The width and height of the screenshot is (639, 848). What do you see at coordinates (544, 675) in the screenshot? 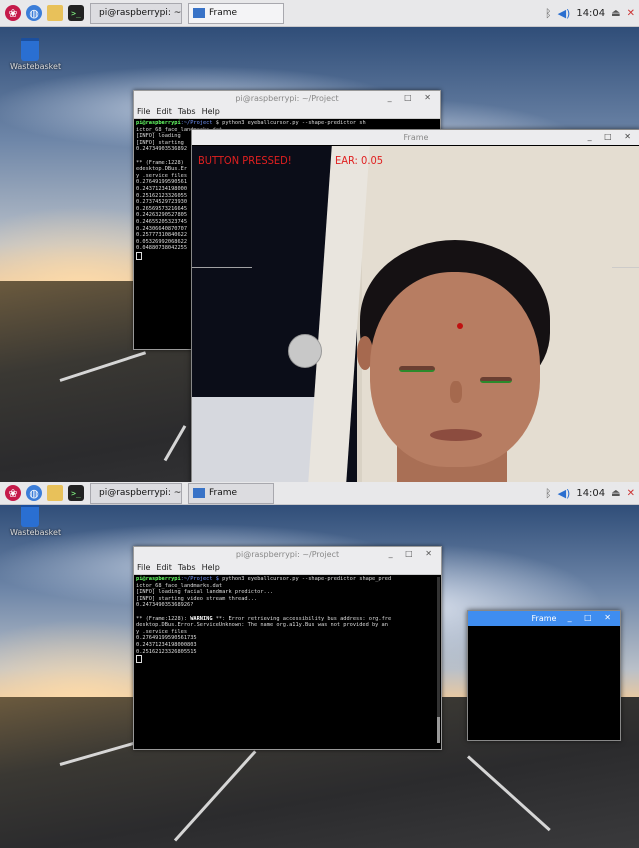
I see `frame-window: Frame _ □ ✕` at bounding box center [544, 675].